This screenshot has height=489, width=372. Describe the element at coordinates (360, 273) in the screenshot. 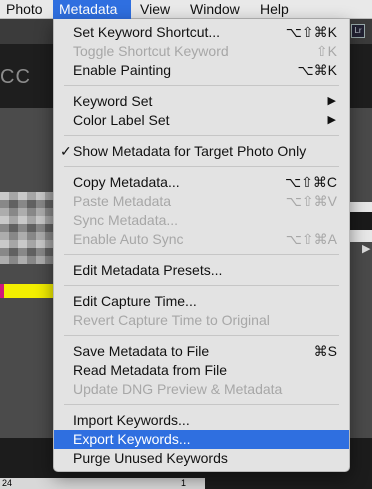

I see `right-panel` at that location.